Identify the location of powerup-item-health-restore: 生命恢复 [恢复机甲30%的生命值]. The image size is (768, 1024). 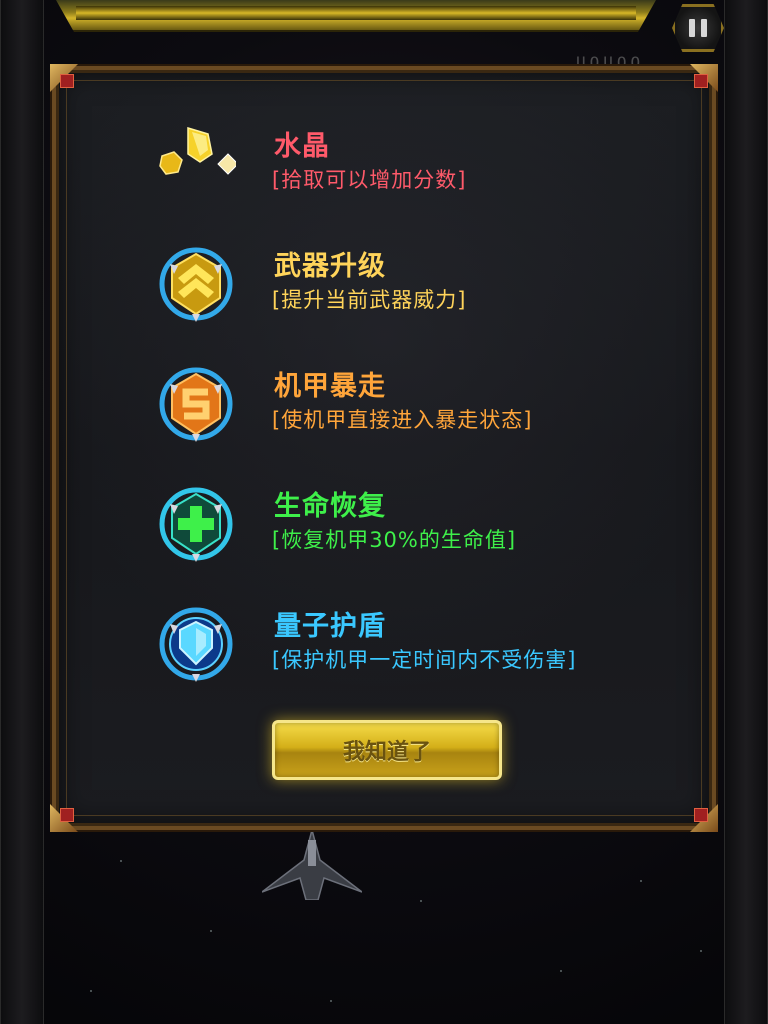
(406, 529).